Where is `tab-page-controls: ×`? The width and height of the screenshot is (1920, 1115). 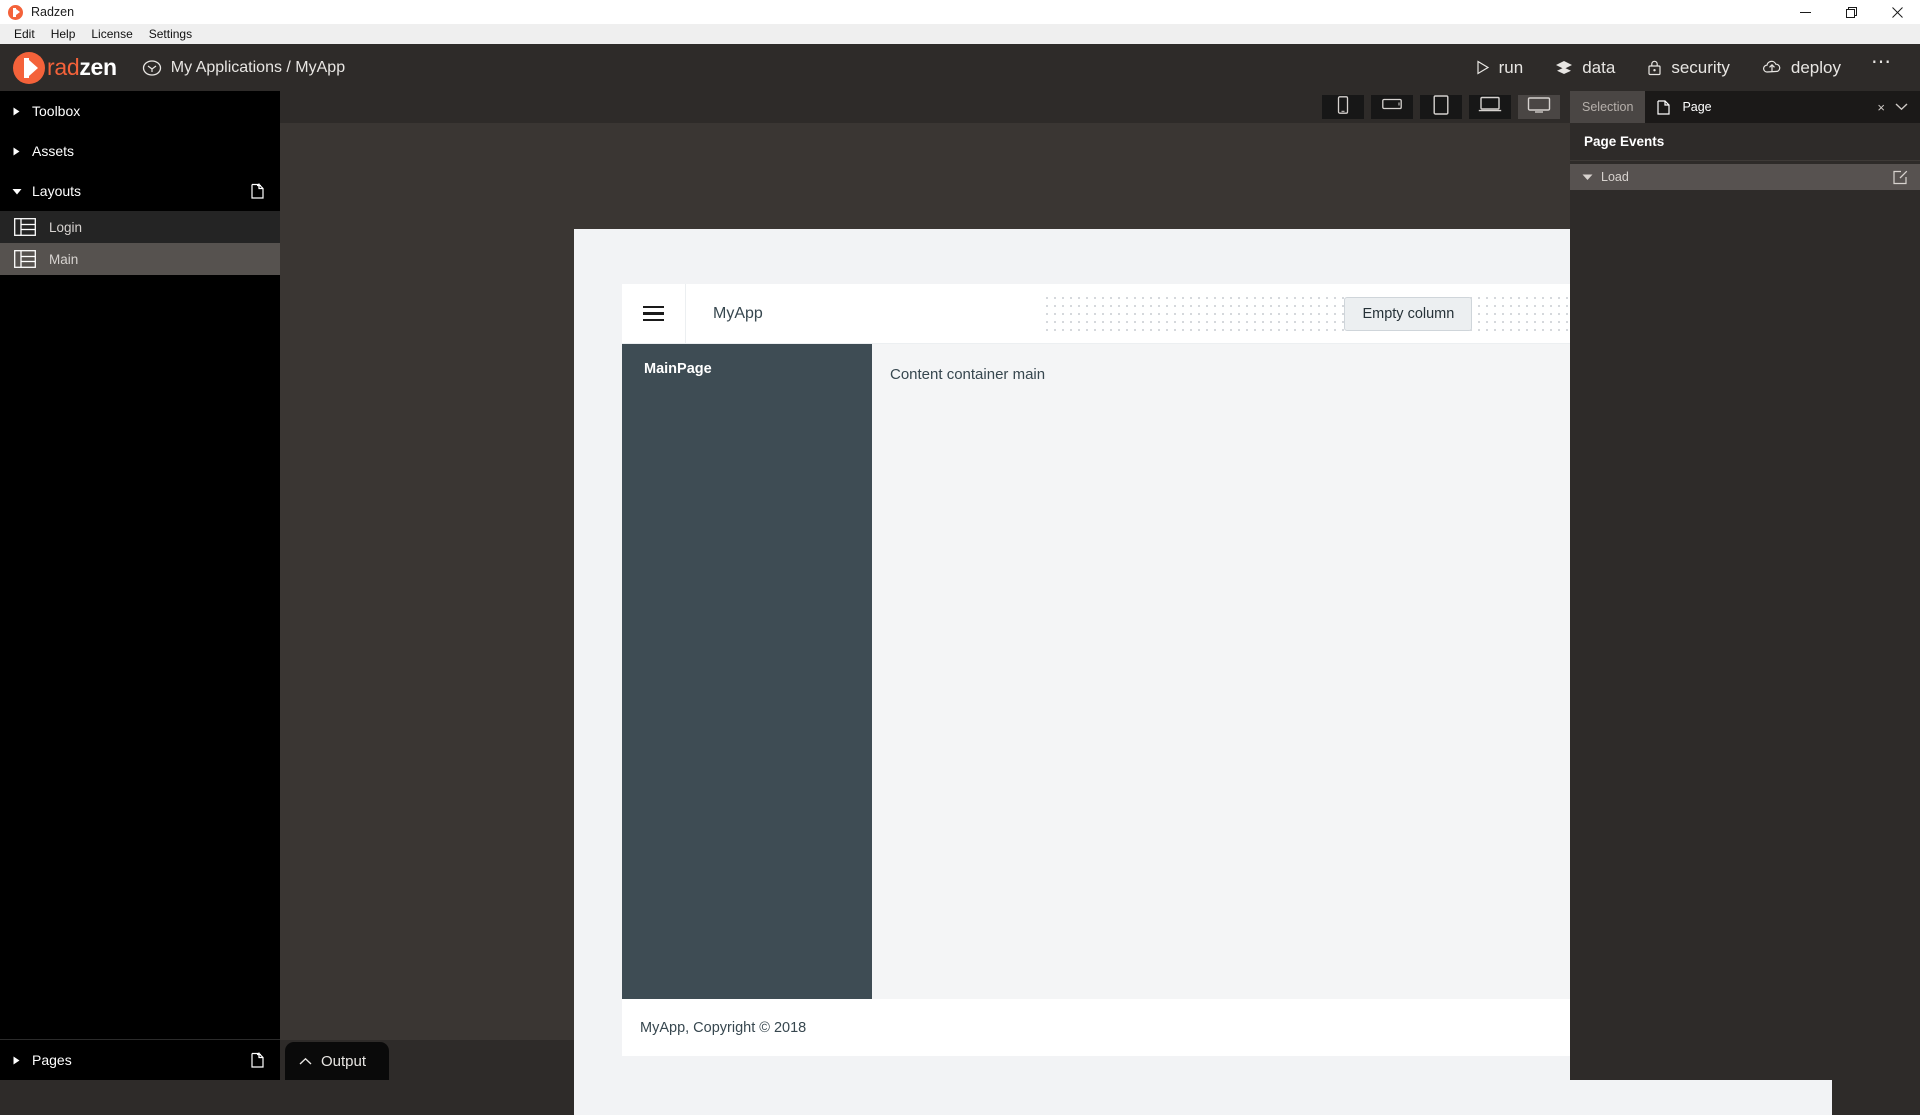
tab-page-controls: × is located at coordinates (1892, 107).